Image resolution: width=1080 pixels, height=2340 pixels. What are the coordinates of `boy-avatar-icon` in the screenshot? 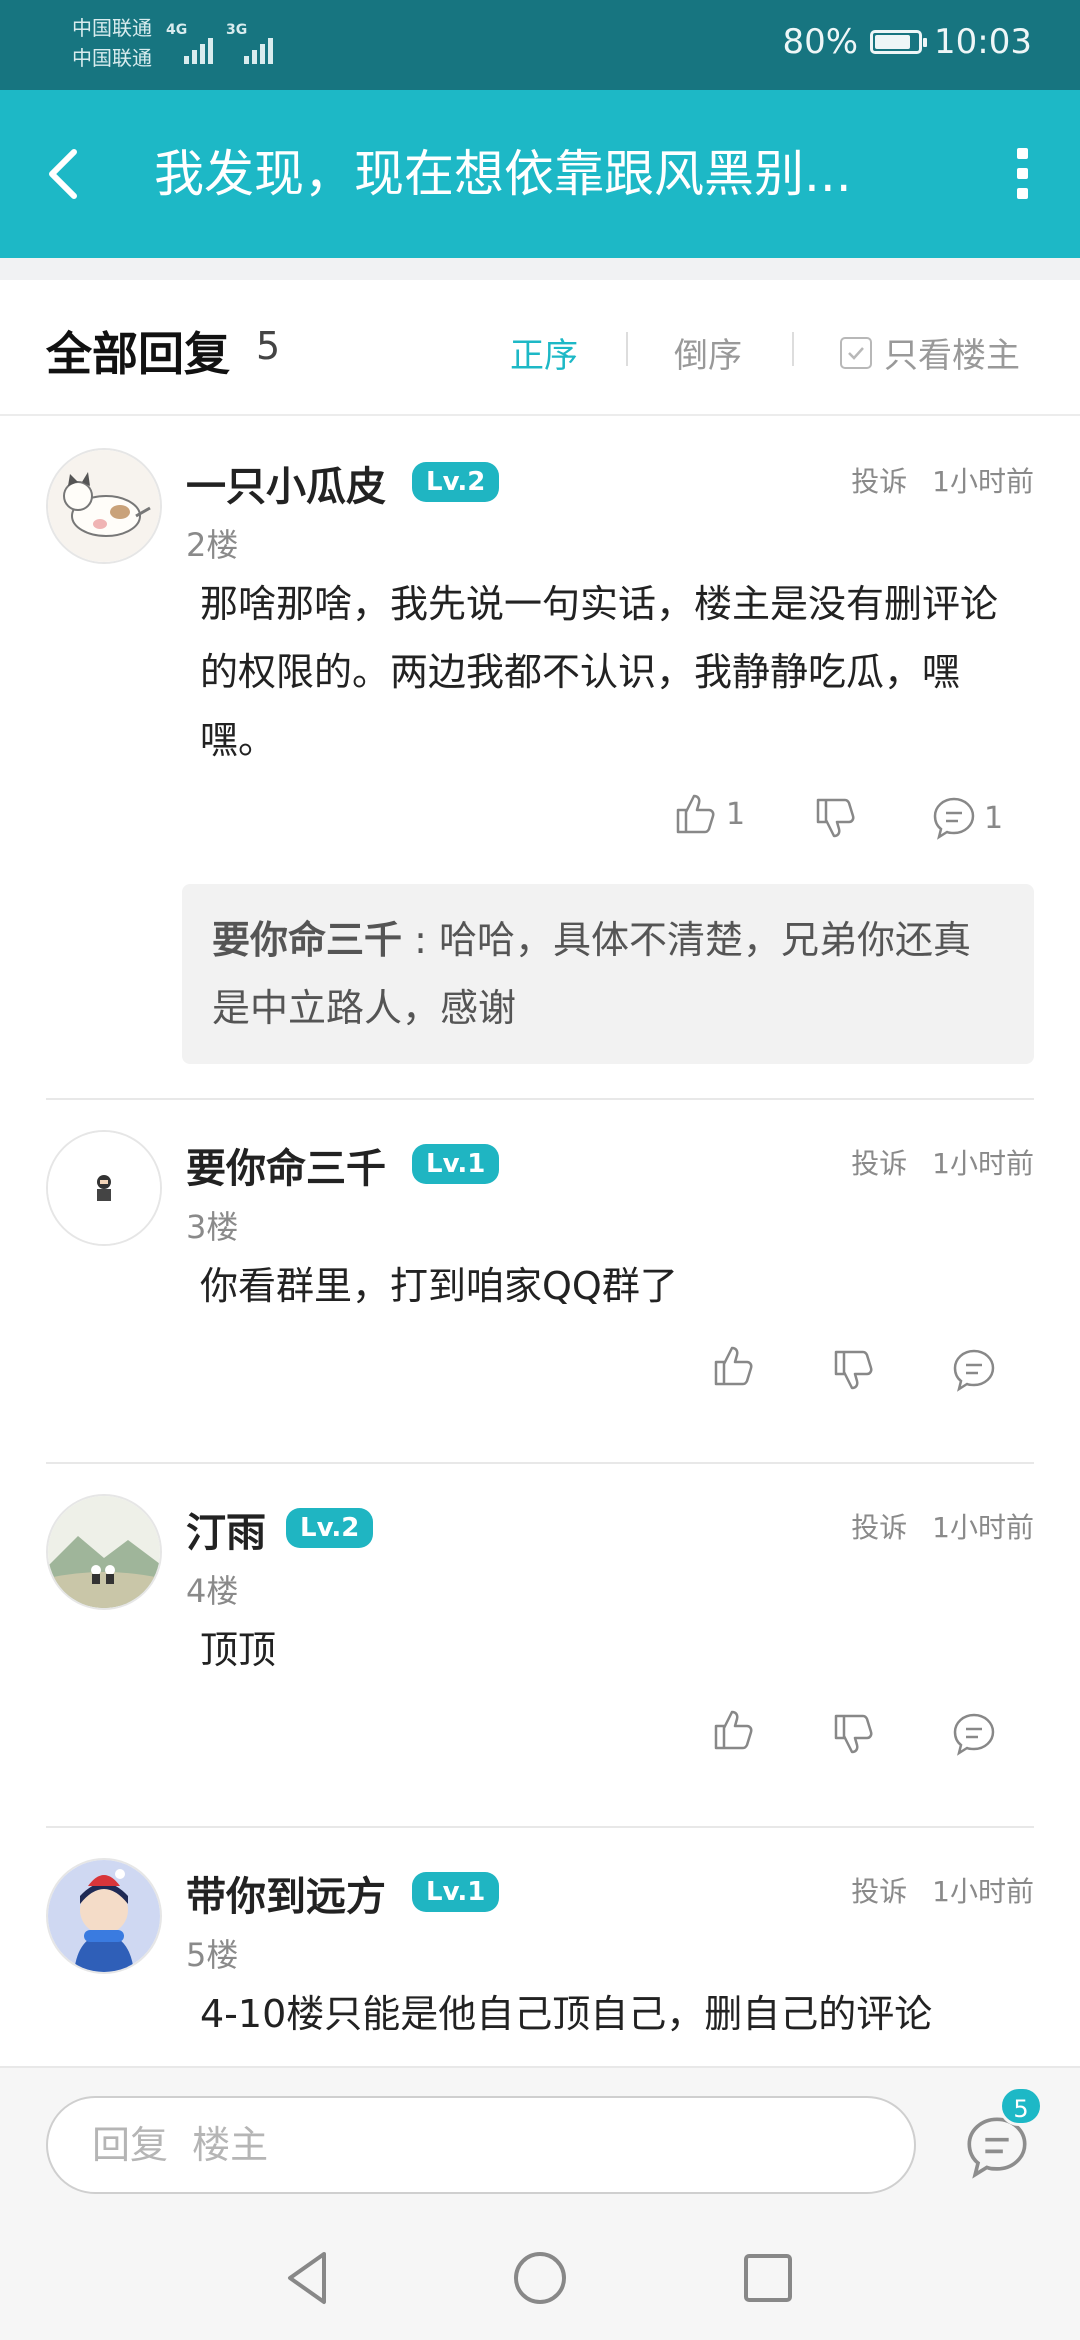 It's located at (104, 1188).